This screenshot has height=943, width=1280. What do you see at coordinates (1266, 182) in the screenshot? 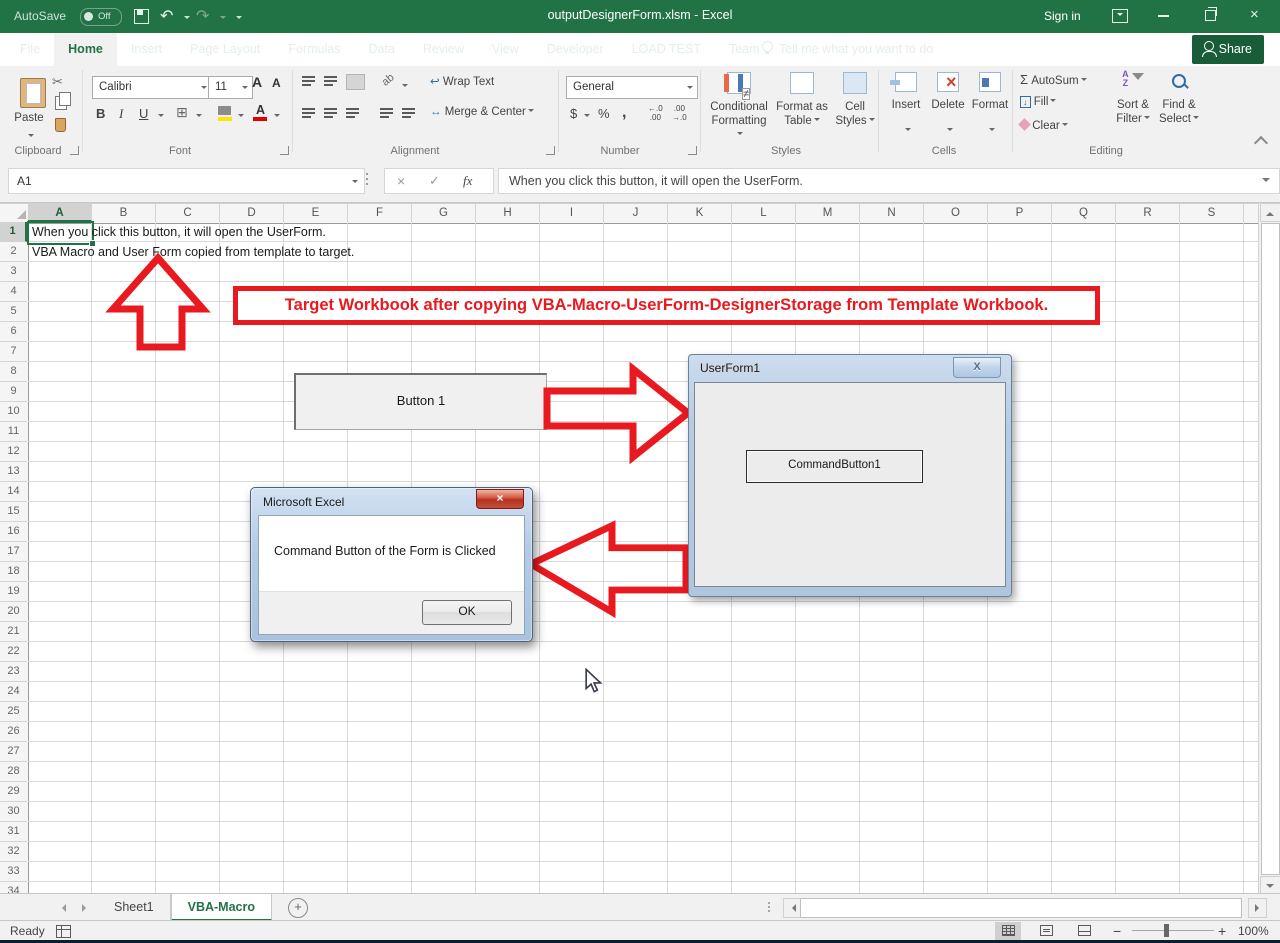
I see `formula-bar-expand-icon` at bounding box center [1266, 182].